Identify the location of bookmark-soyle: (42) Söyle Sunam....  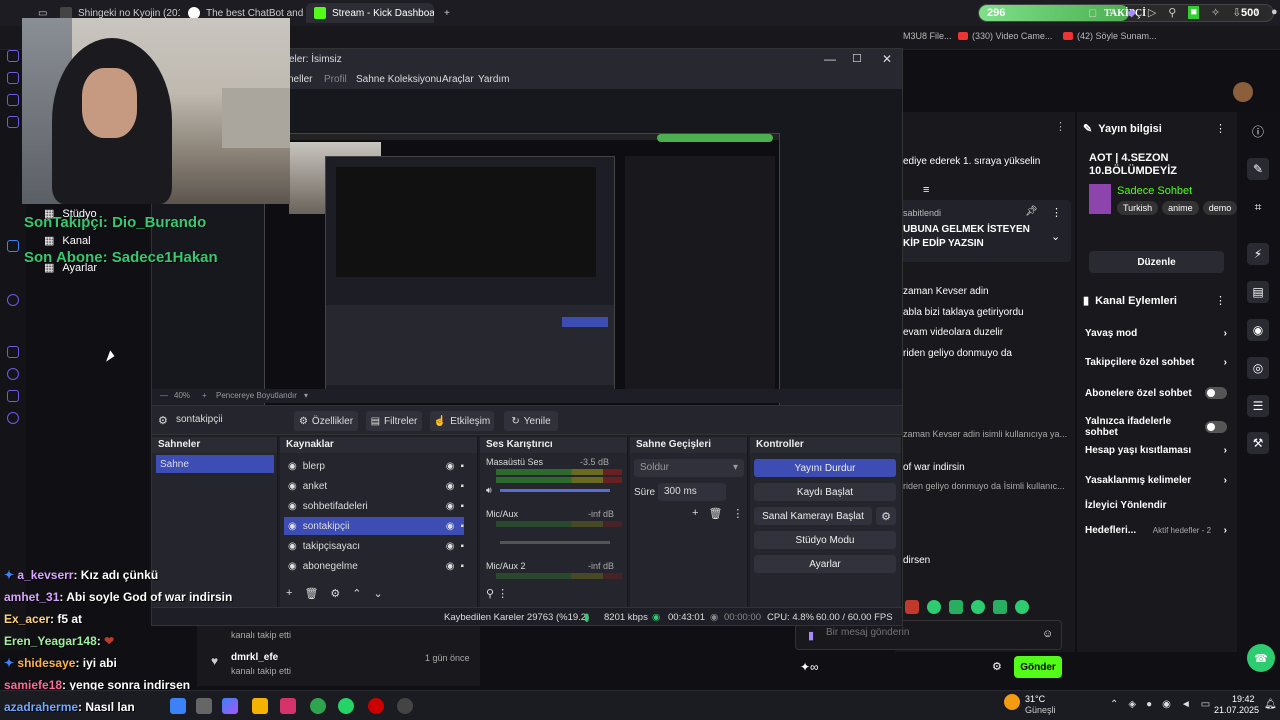
(1110, 36).